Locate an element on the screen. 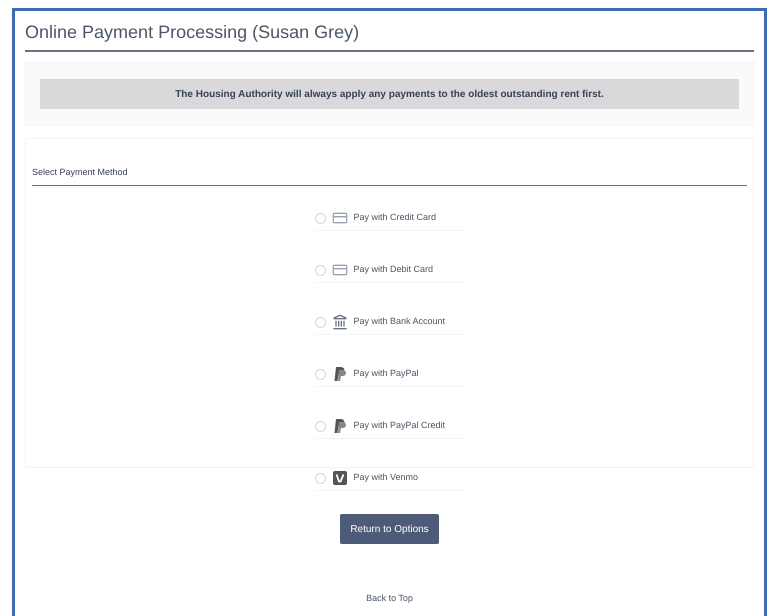 The height and width of the screenshot is (616, 770). payment-option: Pay with Credit Card is located at coordinates (389, 220).